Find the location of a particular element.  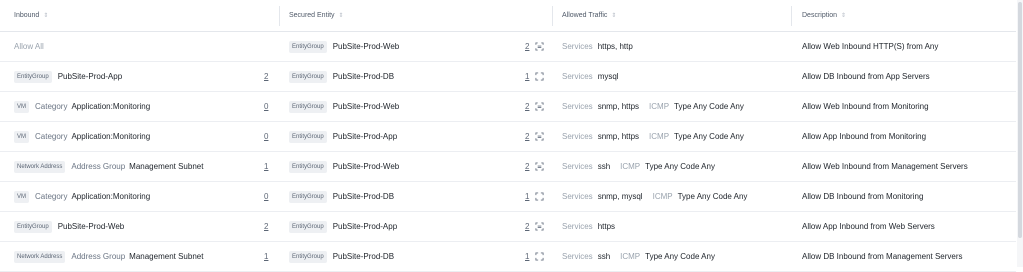

rule-description: Allow DB Inbound from App Servers is located at coordinates (866, 76).